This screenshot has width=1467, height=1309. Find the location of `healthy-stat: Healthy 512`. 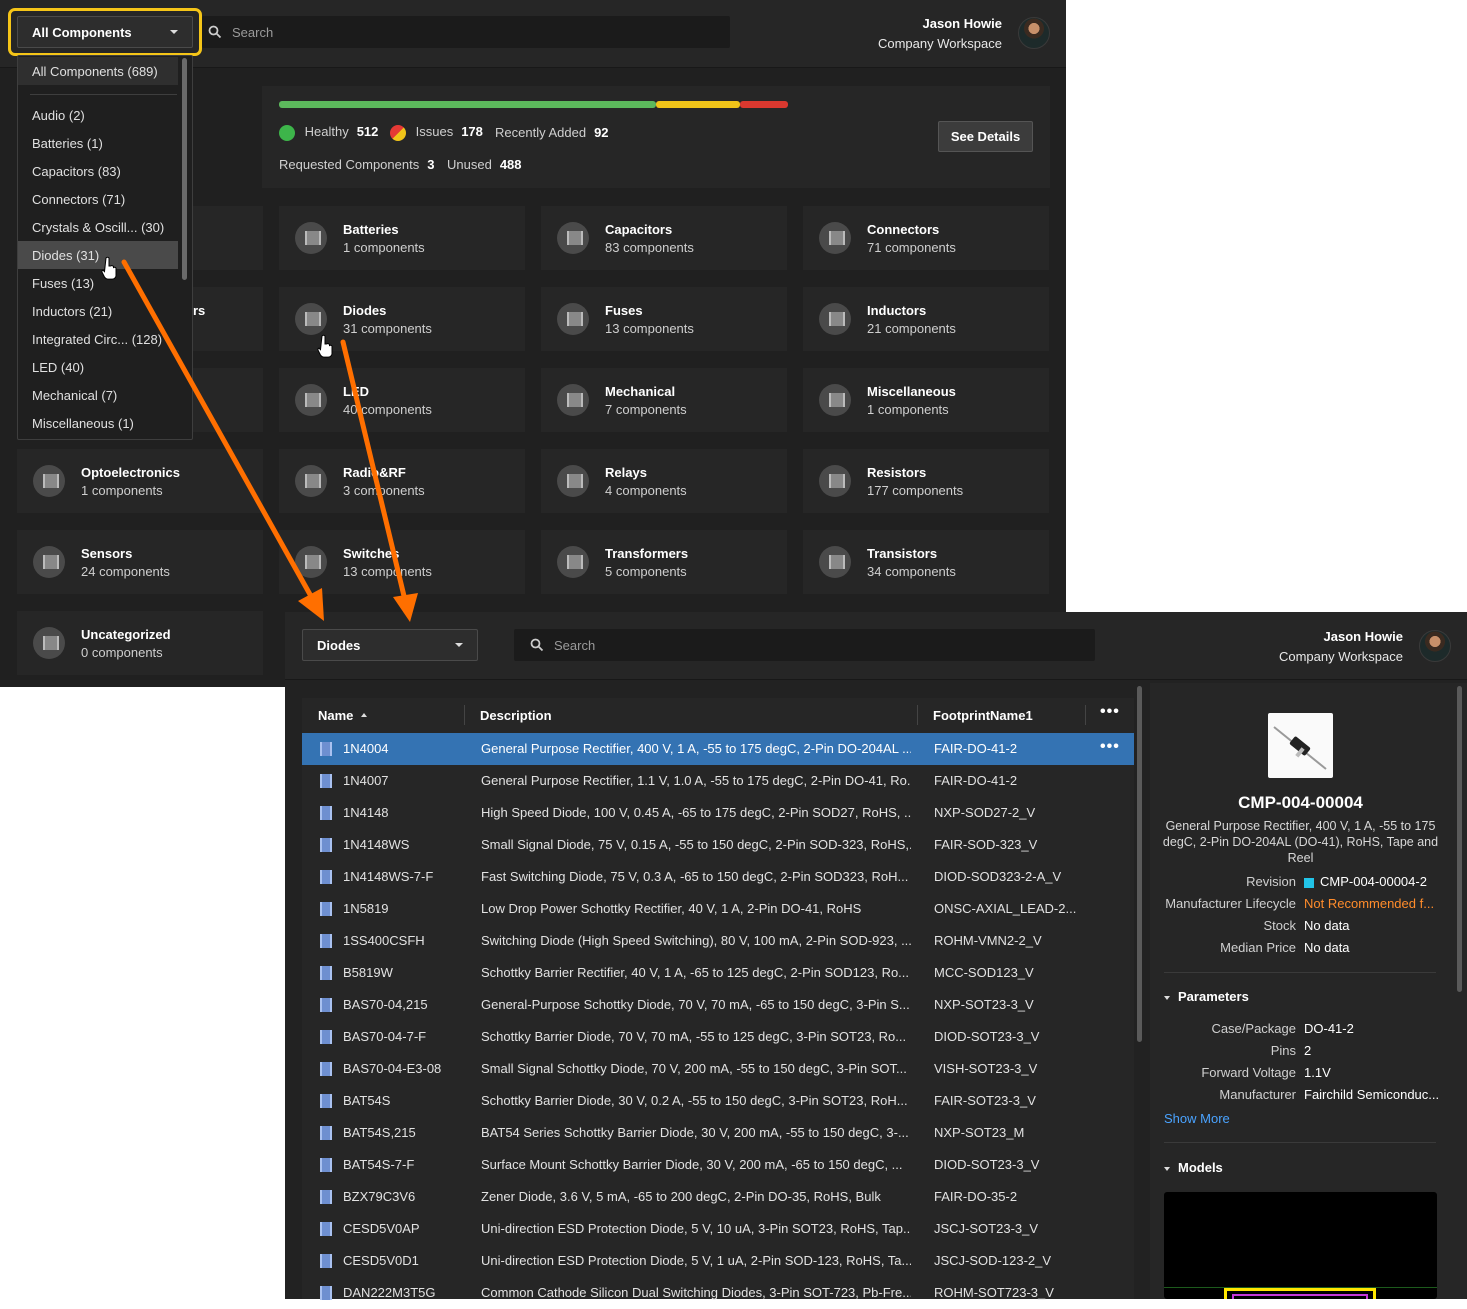

healthy-stat: Healthy 512 is located at coordinates (328, 132).